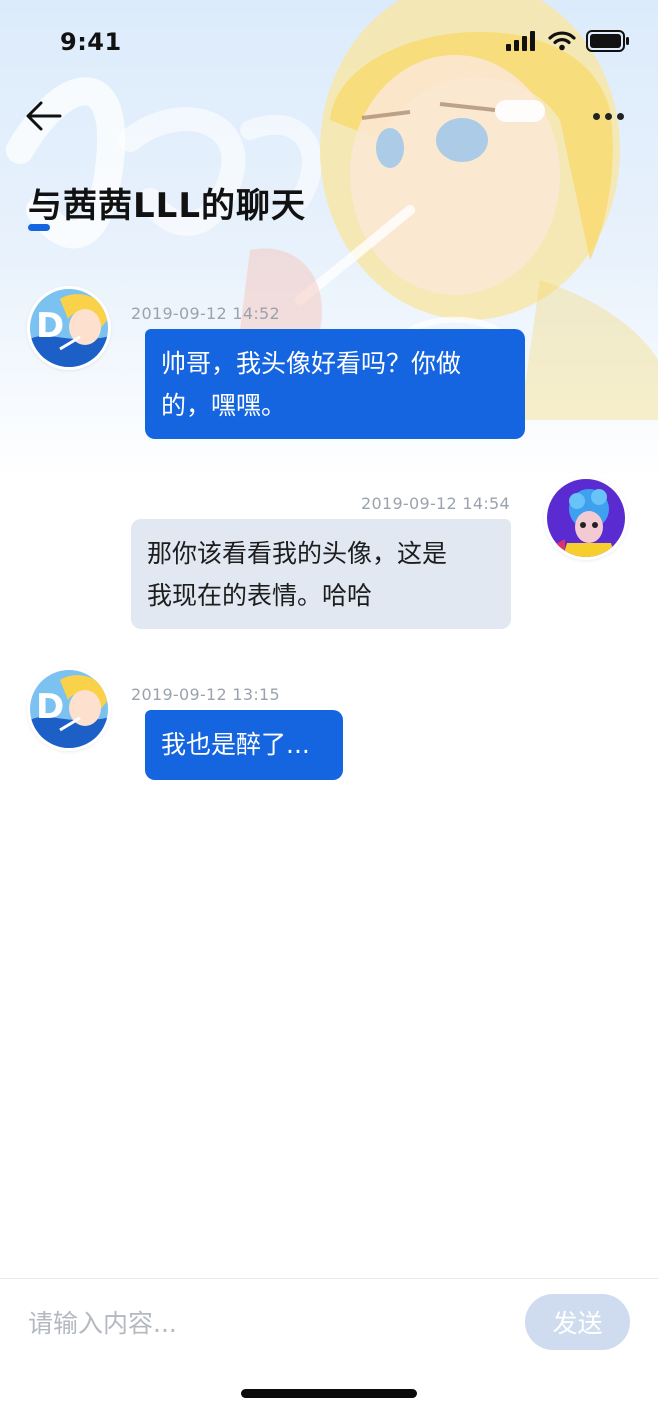 Image resolution: width=658 pixels, height=1425 pixels. What do you see at coordinates (586, 518) in the screenshot?
I see `user-avatar` at bounding box center [586, 518].